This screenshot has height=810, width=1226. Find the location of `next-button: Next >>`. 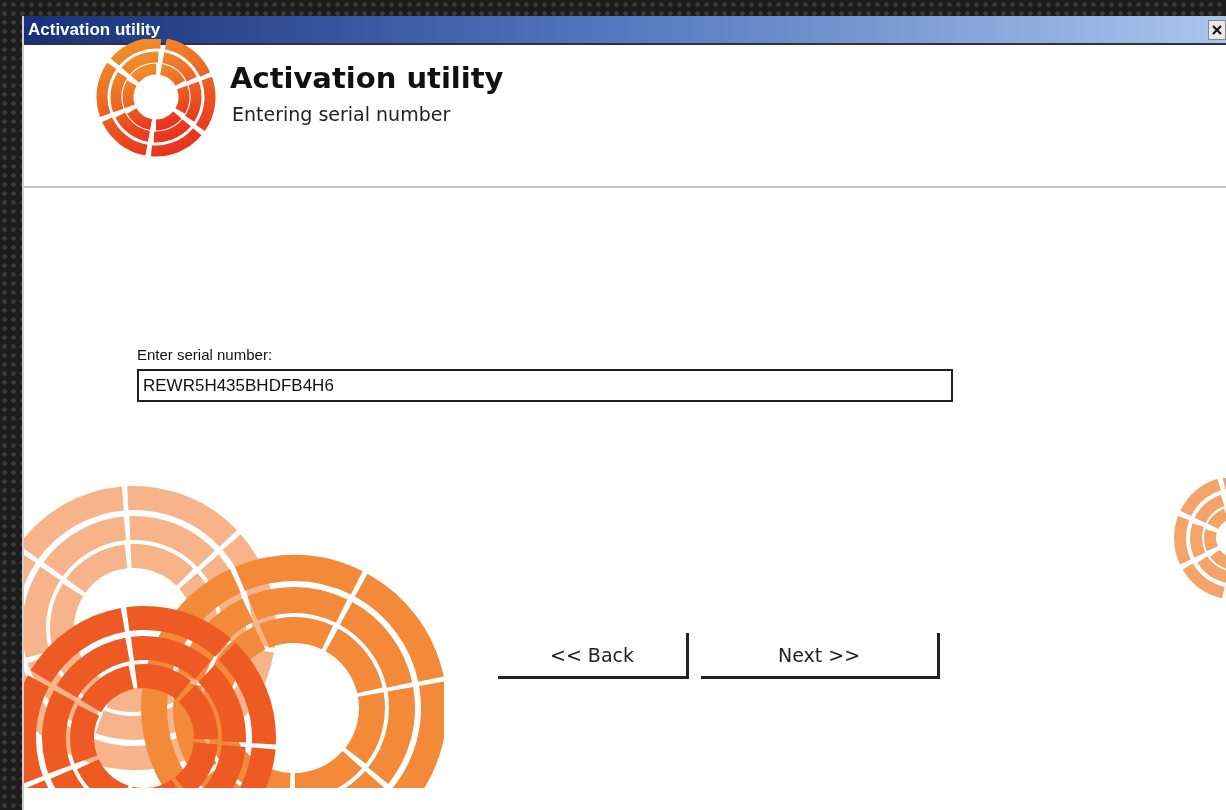

next-button: Next >> is located at coordinates (820, 656).